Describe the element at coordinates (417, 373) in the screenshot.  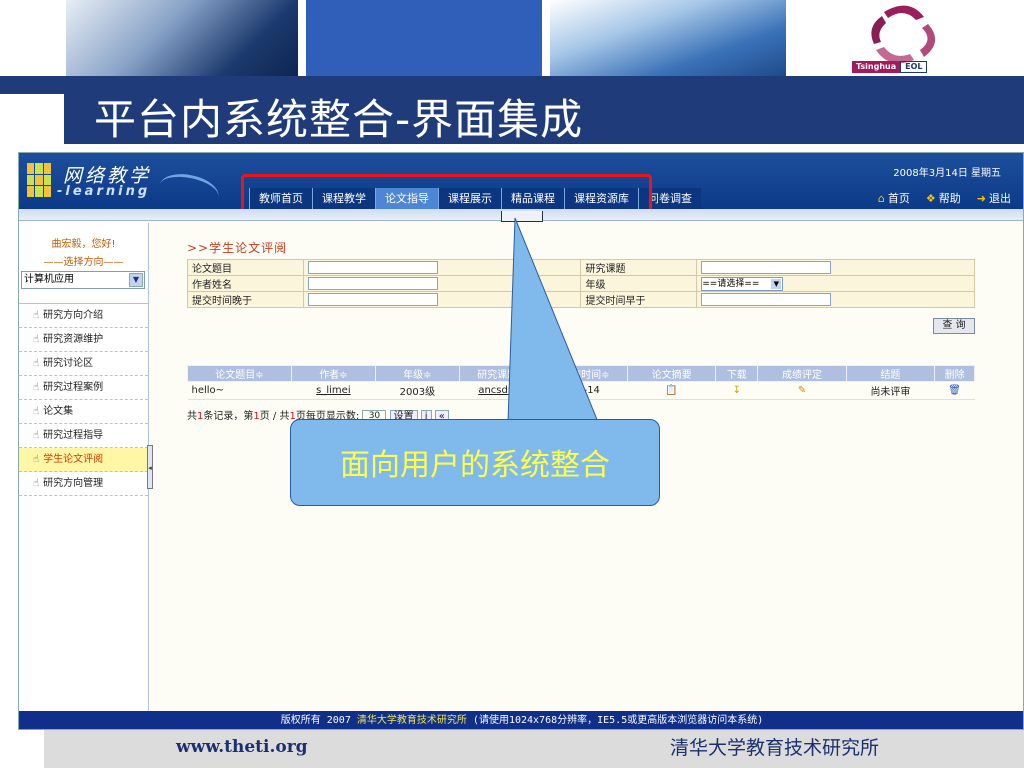
I see `col-grade: 年级≑` at that location.